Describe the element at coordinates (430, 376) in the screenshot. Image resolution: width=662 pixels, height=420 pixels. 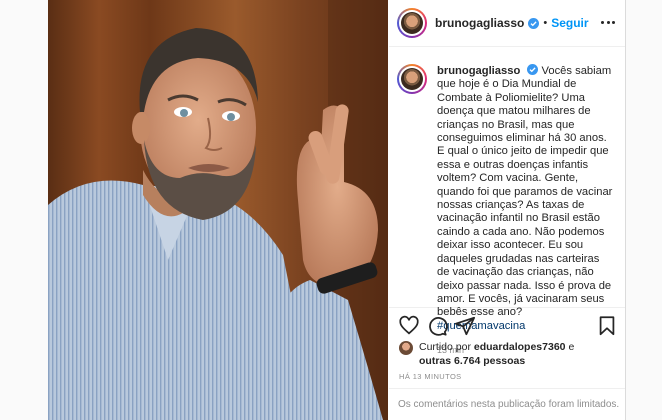
I see `post-timestamp: HÁ 13 MINUTOS` at that location.